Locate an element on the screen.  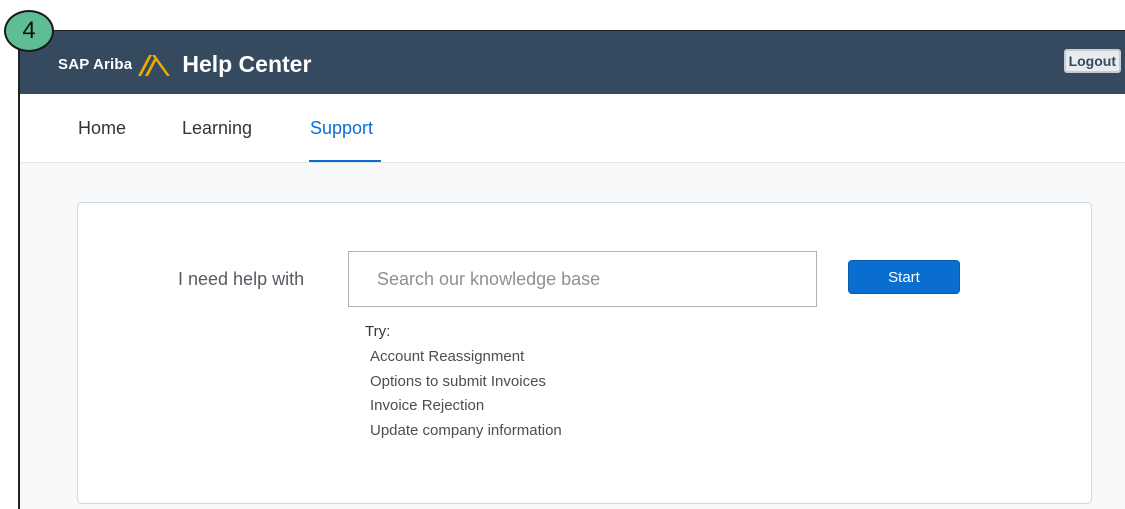
ariba-logo-icon is located at coordinates (154, 65).